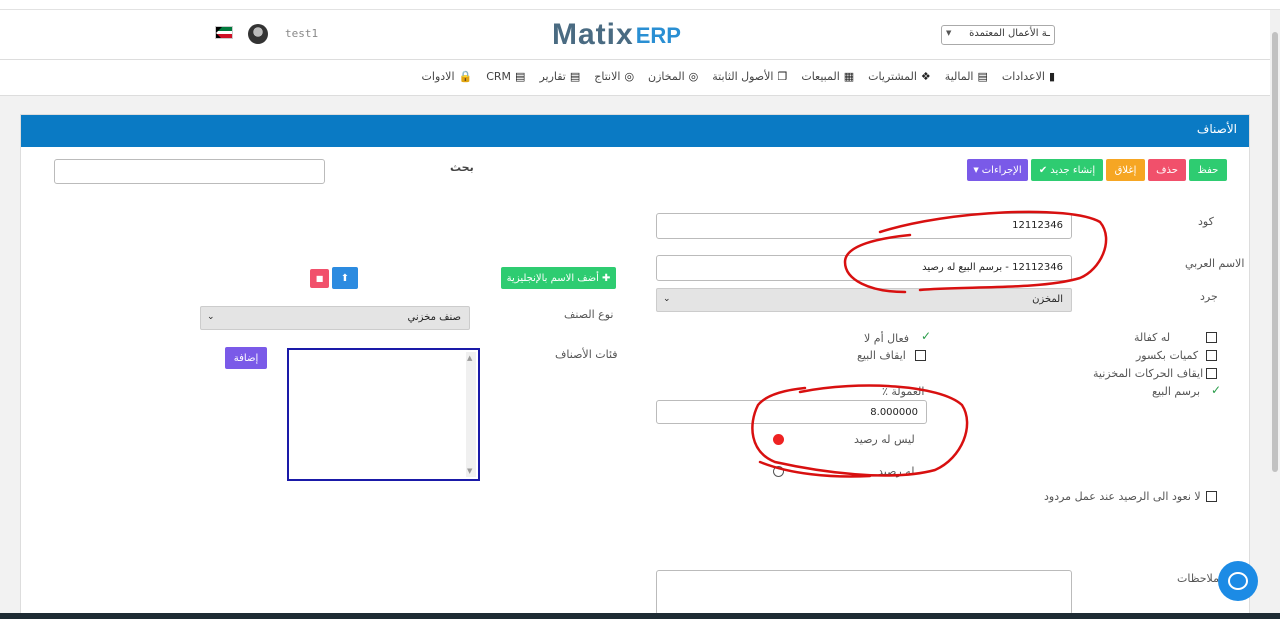 The height and width of the screenshot is (619, 1280). I want to click on cubes-icon: ❖, so click(925, 76).